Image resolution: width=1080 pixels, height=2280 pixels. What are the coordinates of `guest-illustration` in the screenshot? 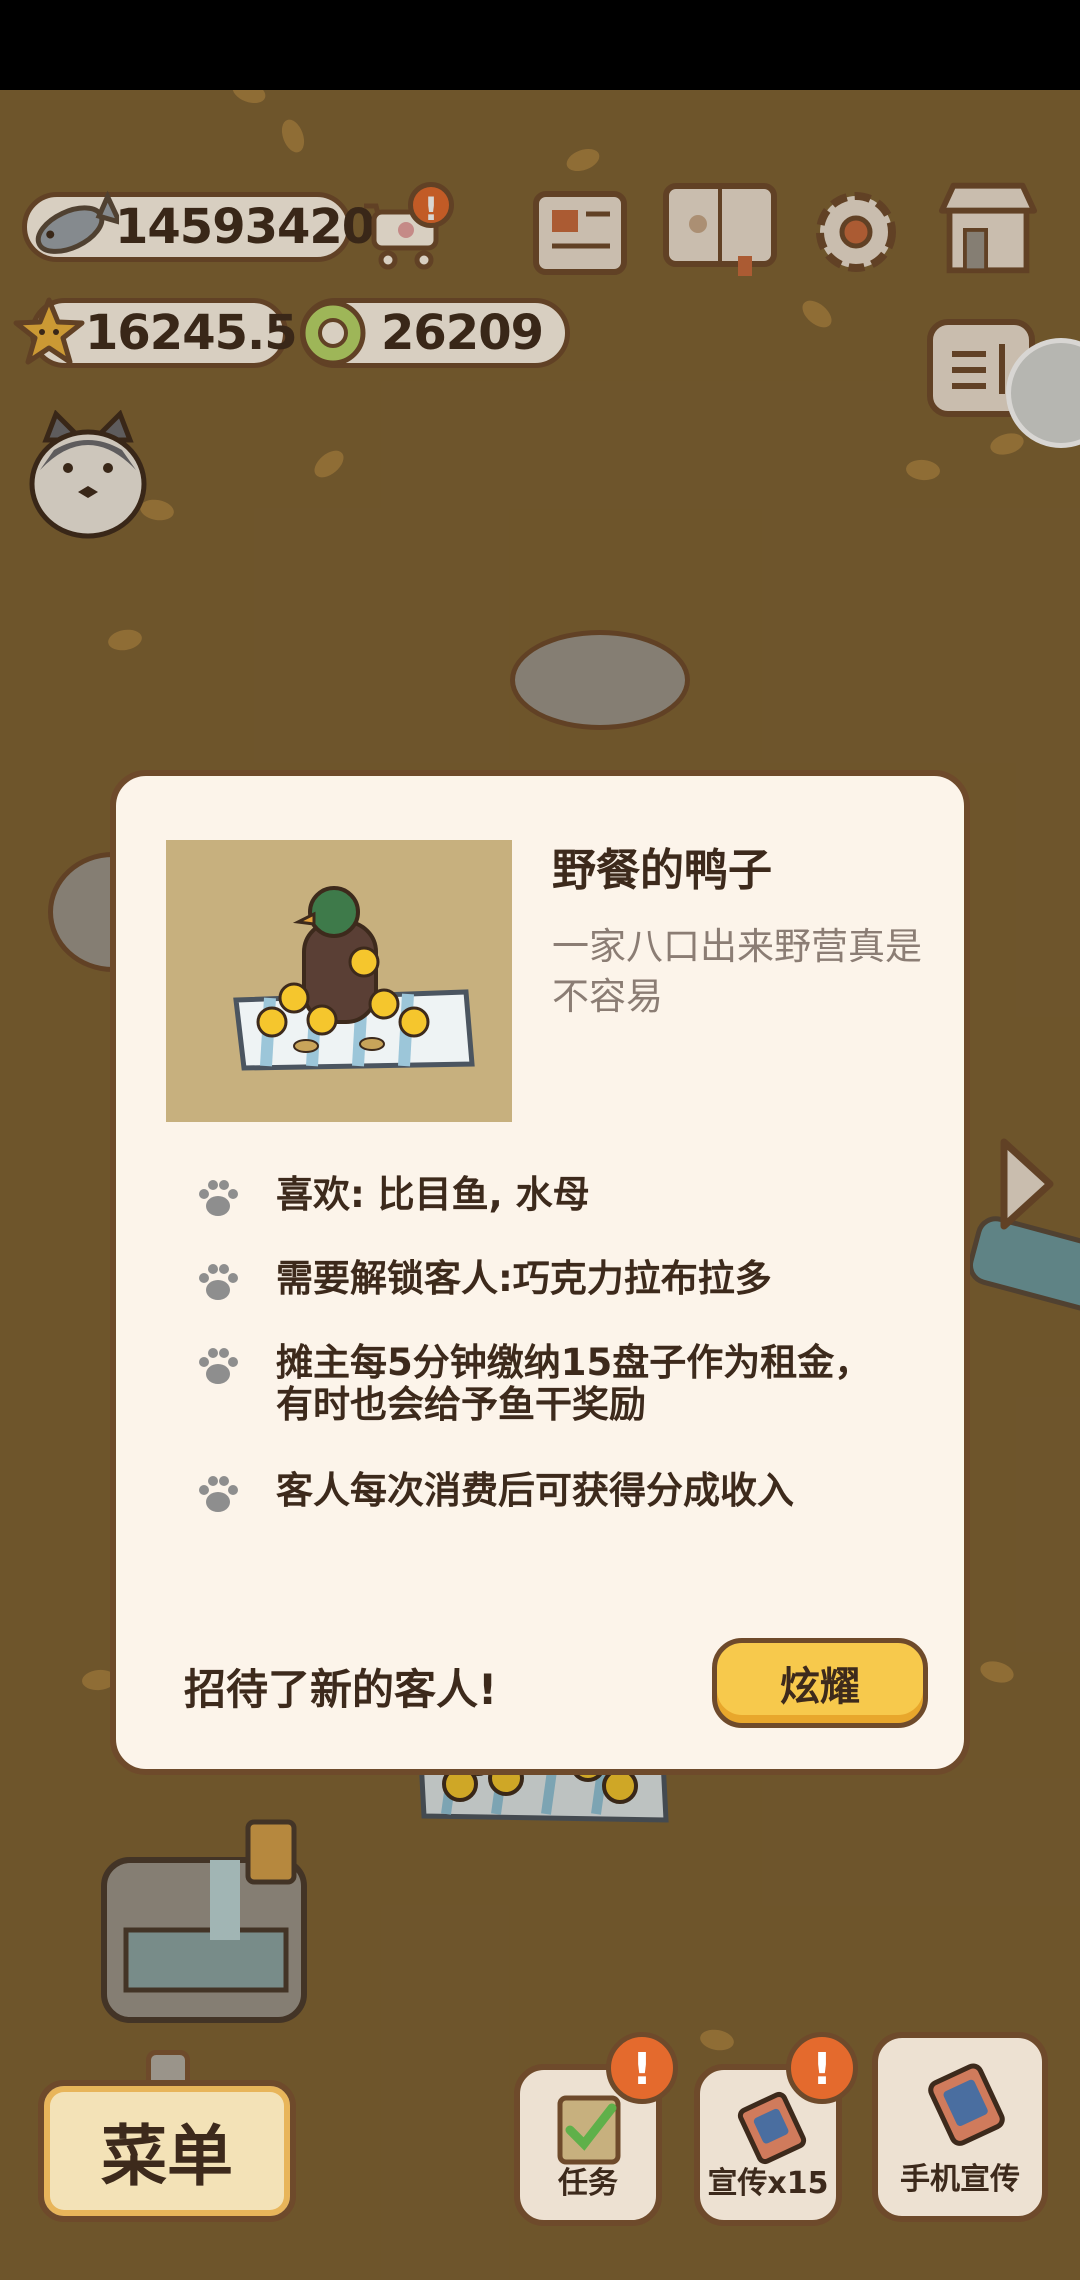 It's located at (339, 981).